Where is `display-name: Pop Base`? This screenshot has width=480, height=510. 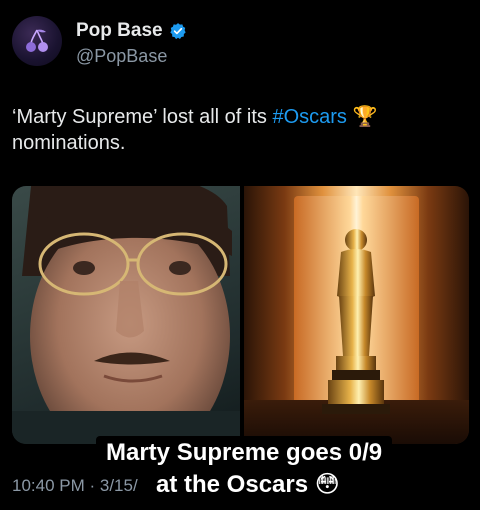
display-name: Pop Base is located at coordinates (119, 31).